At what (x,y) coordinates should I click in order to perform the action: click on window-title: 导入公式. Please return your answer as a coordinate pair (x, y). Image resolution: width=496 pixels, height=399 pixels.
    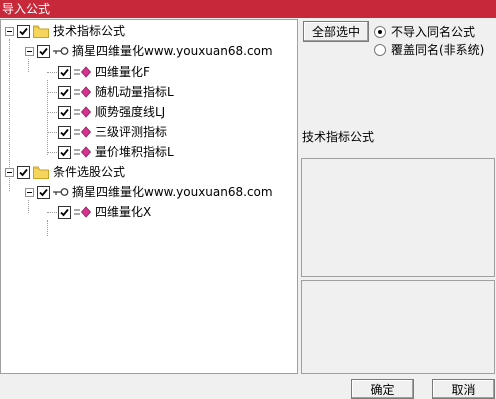
    Looking at the image, I should click on (248, 9).